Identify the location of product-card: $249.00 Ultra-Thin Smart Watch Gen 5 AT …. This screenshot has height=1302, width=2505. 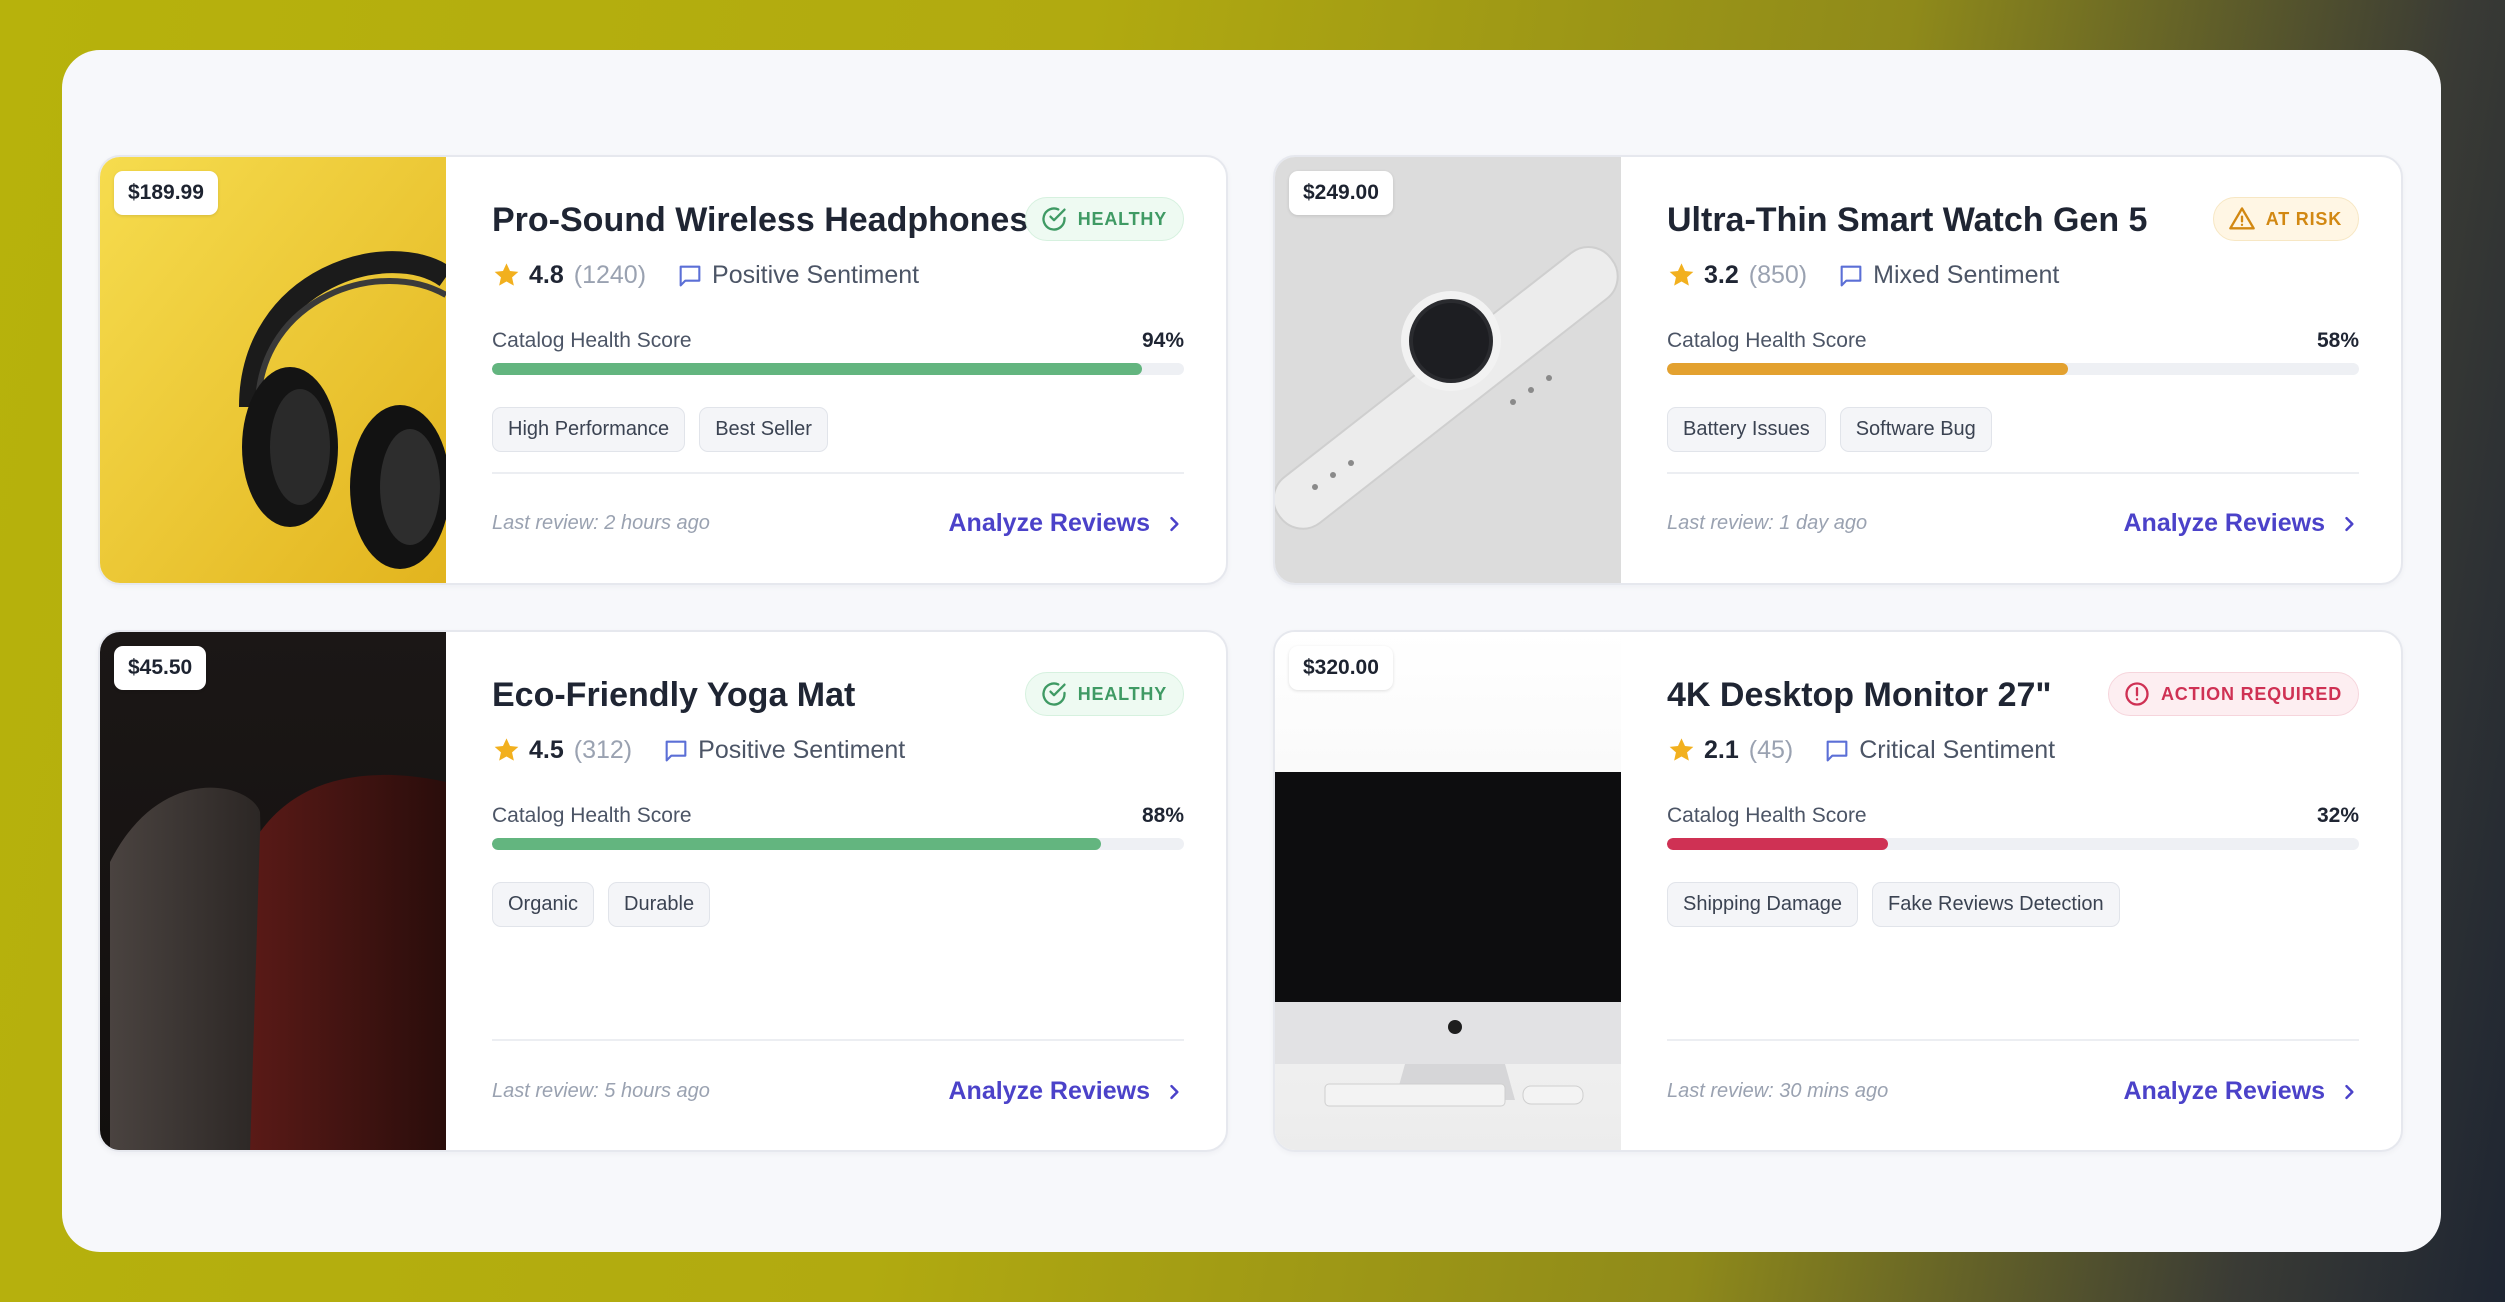
(1838, 370).